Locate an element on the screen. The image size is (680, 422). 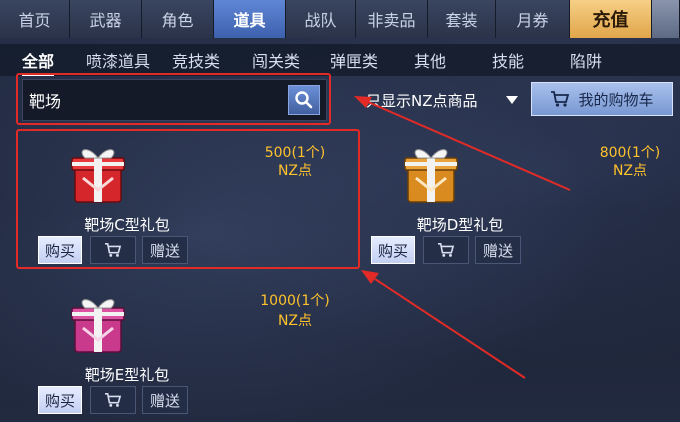
annotation-arrow-item is located at coordinates (450, 328).